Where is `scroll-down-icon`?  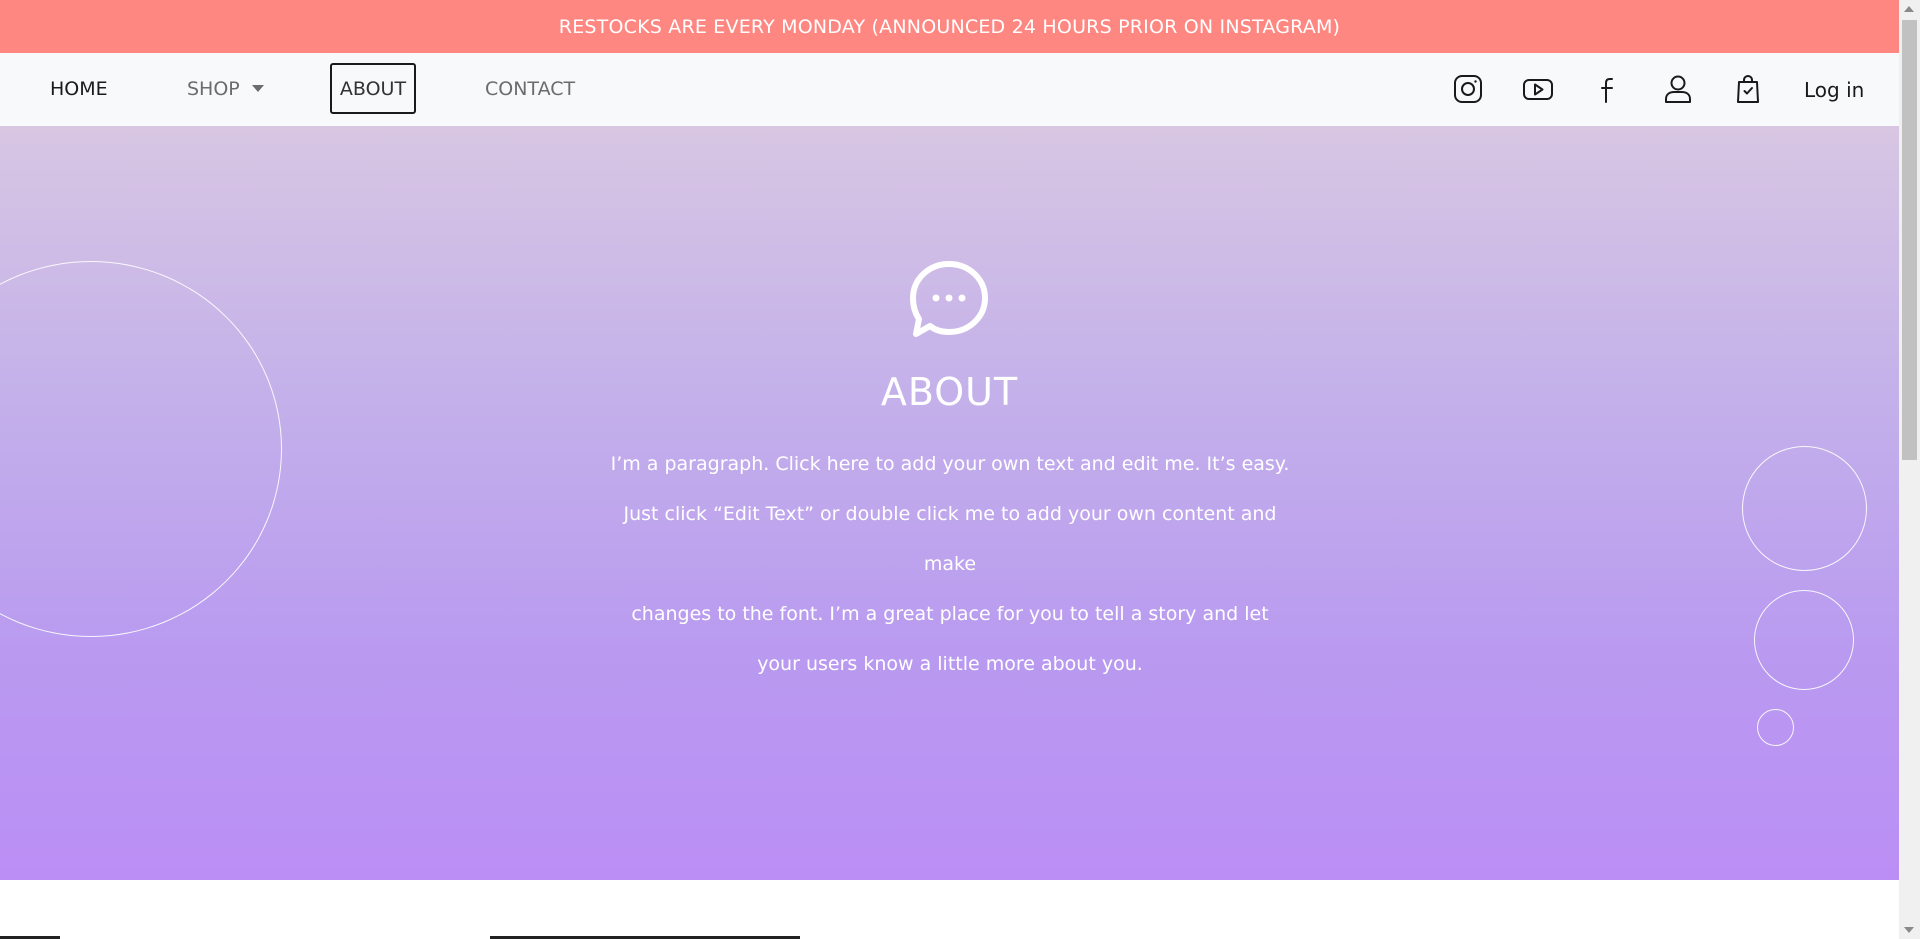
scroll-down-icon is located at coordinates (1909, 930).